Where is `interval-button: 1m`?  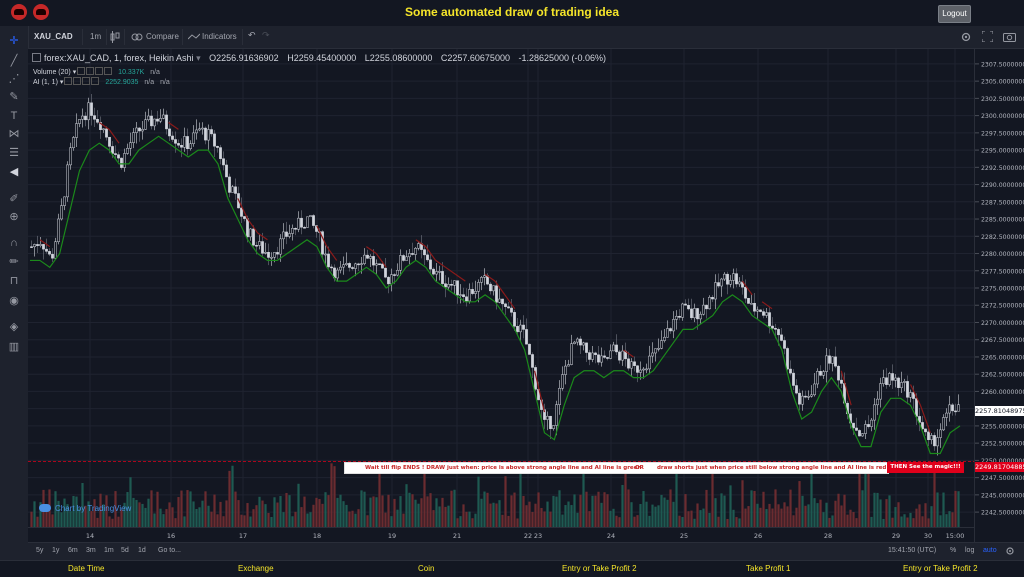
interval-button: 1m is located at coordinates (95, 36).